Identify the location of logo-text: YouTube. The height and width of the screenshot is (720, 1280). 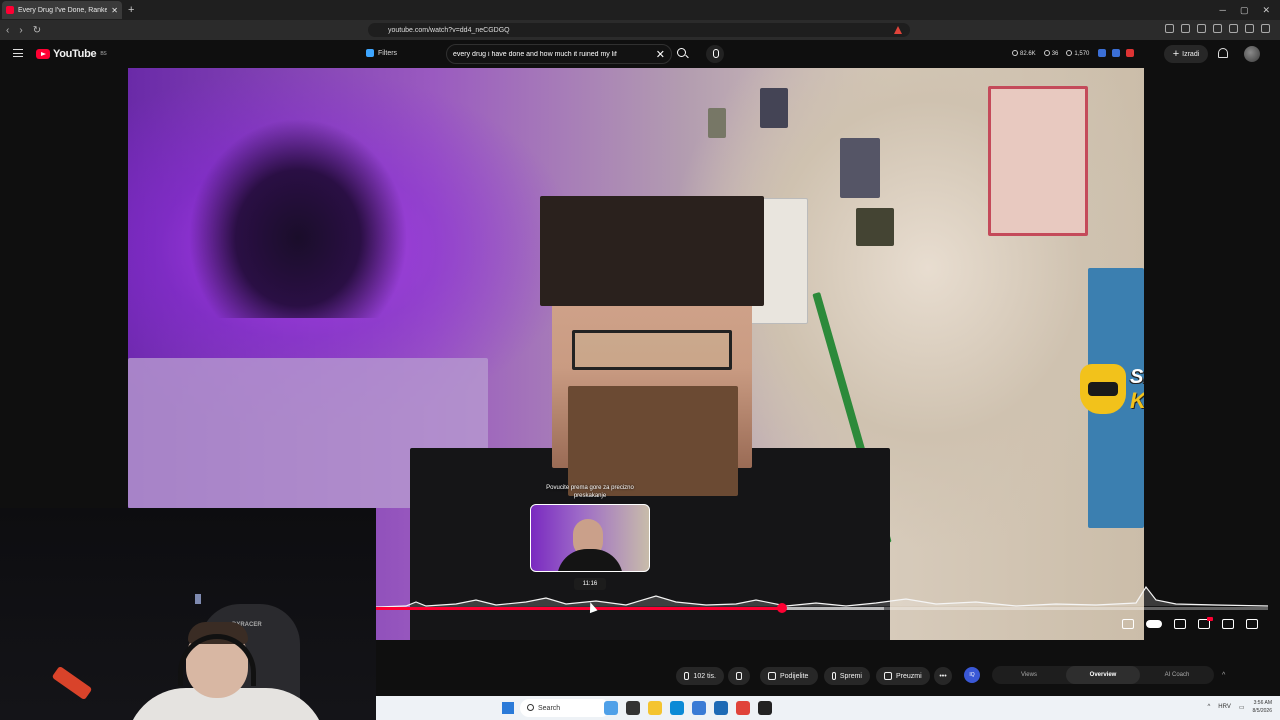
(75, 54).